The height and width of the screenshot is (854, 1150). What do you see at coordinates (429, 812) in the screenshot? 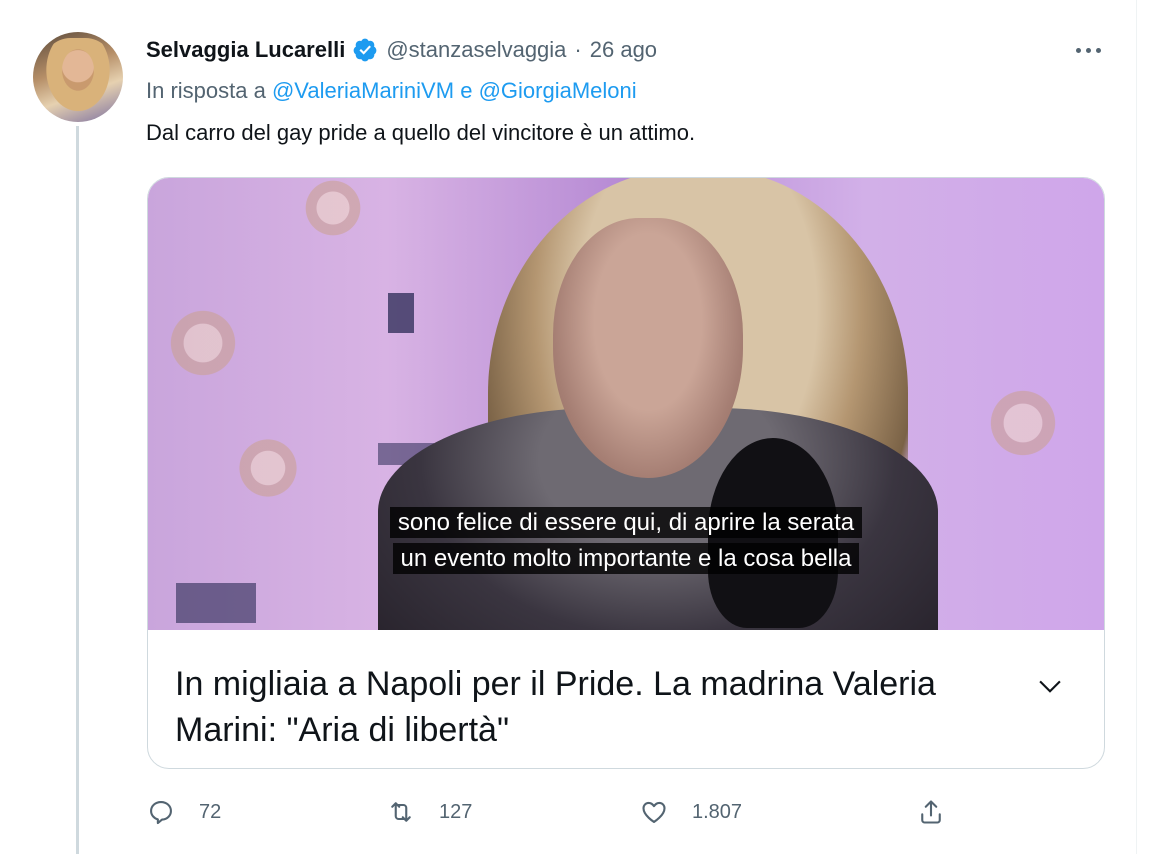
I see `retweet-button: 127` at bounding box center [429, 812].